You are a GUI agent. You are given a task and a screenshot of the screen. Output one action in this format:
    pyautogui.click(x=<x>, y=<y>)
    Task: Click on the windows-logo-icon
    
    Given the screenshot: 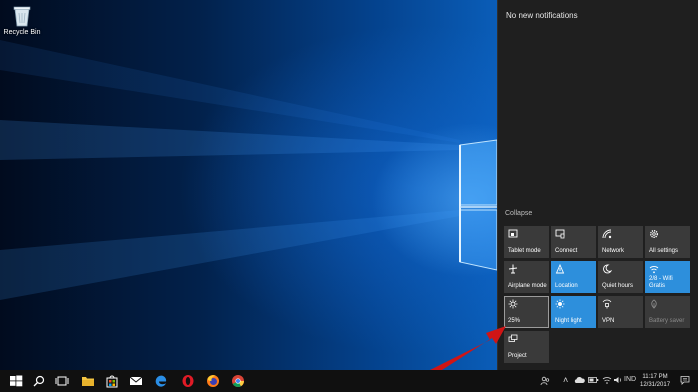 What is the action you would take?
    pyautogui.click(x=16, y=381)
    